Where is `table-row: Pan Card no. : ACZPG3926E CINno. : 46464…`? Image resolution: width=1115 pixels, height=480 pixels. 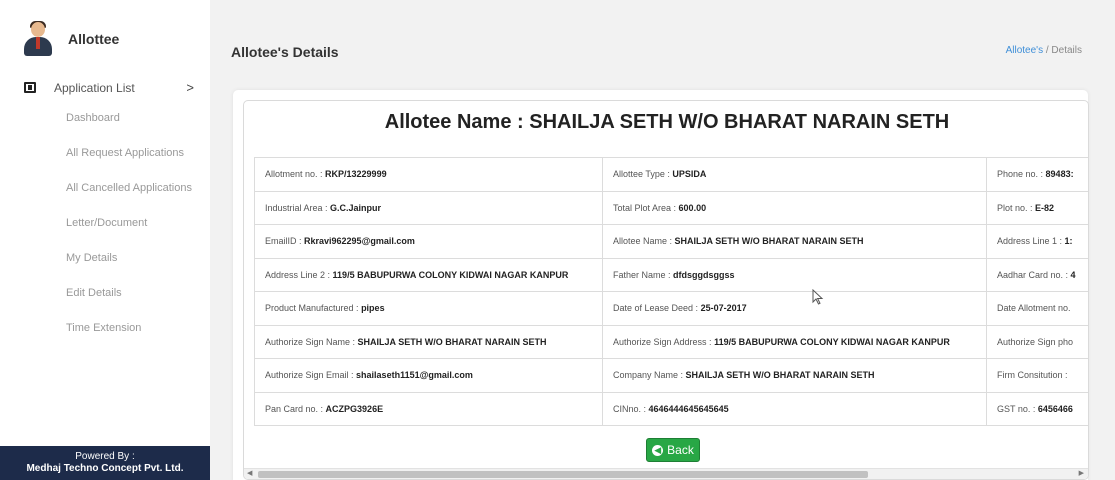
table-row: Pan Card no. : ACZPG3926E CINno. : 46464… is located at coordinates (671, 408).